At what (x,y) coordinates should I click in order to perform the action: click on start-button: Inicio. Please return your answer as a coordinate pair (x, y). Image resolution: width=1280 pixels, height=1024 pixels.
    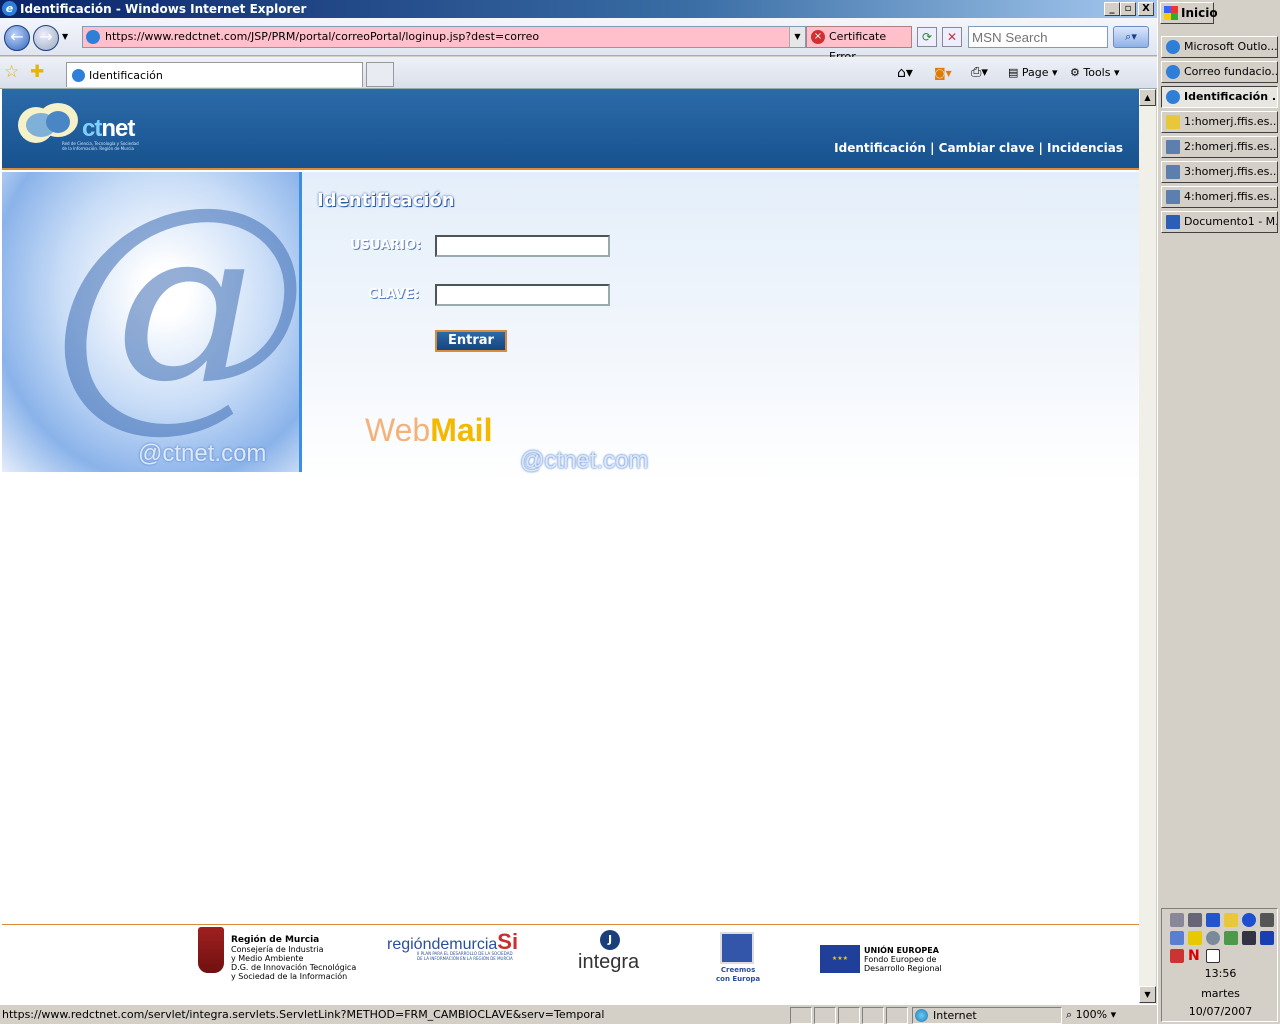
    Looking at the image, I should click on (1189, 13).